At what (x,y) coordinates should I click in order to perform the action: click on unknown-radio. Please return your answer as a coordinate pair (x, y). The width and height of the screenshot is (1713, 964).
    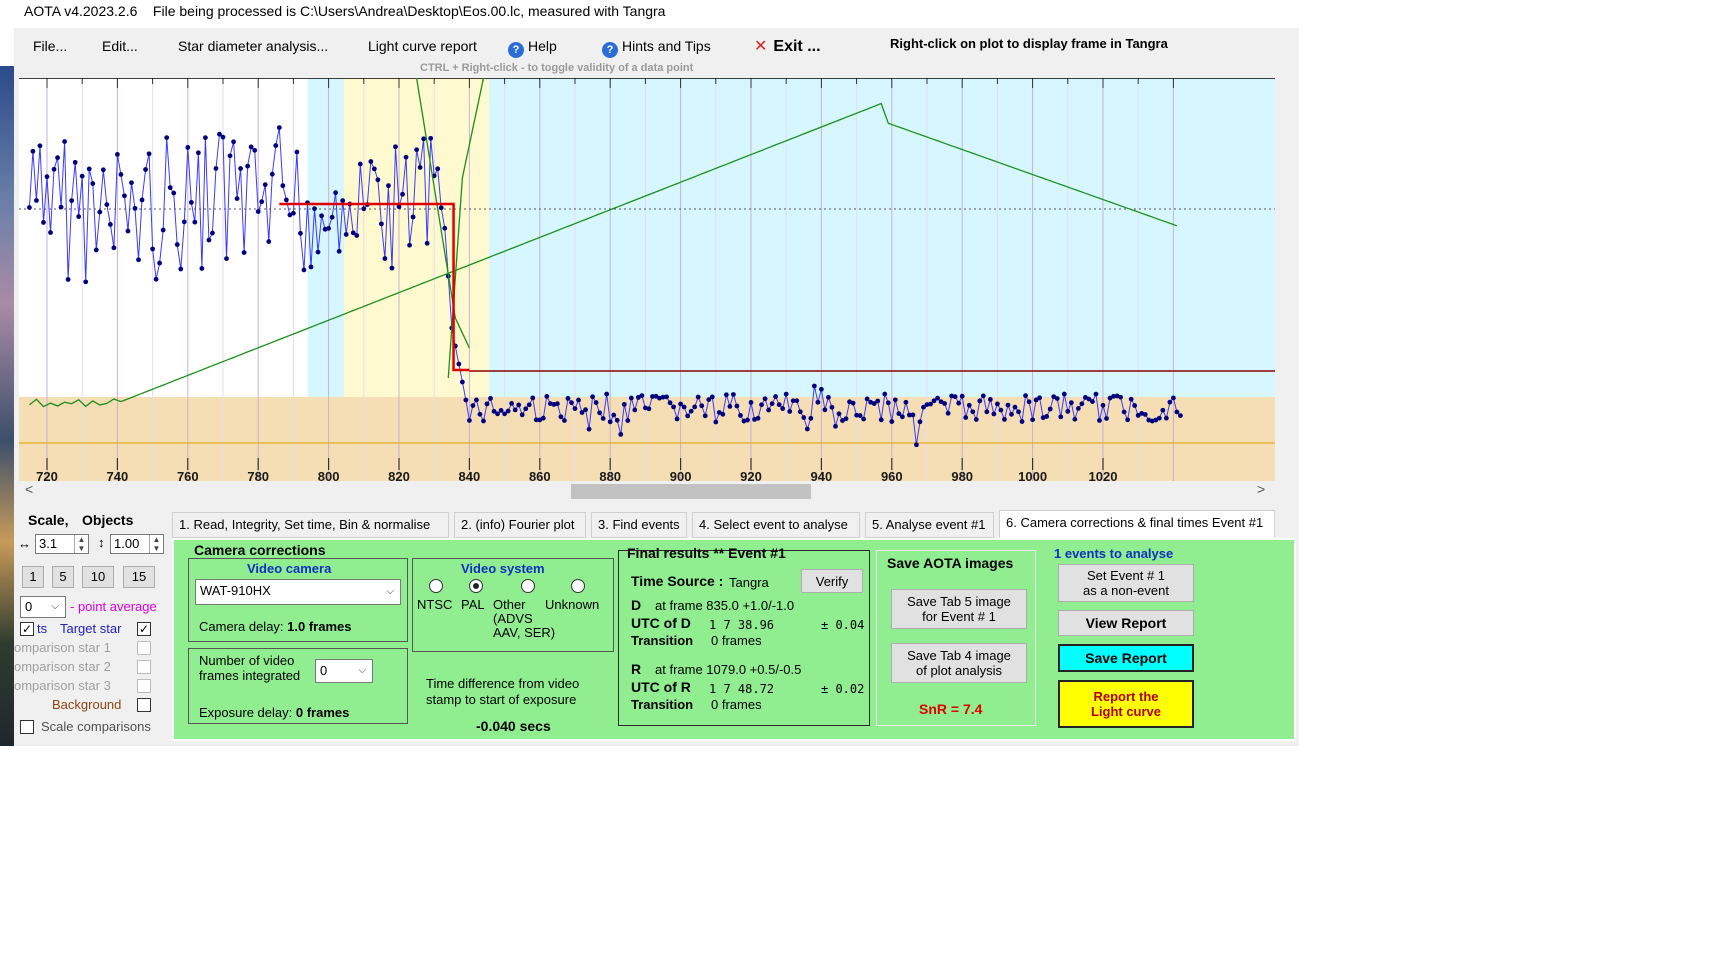
    Looking at the image, I should click on (578, 586).